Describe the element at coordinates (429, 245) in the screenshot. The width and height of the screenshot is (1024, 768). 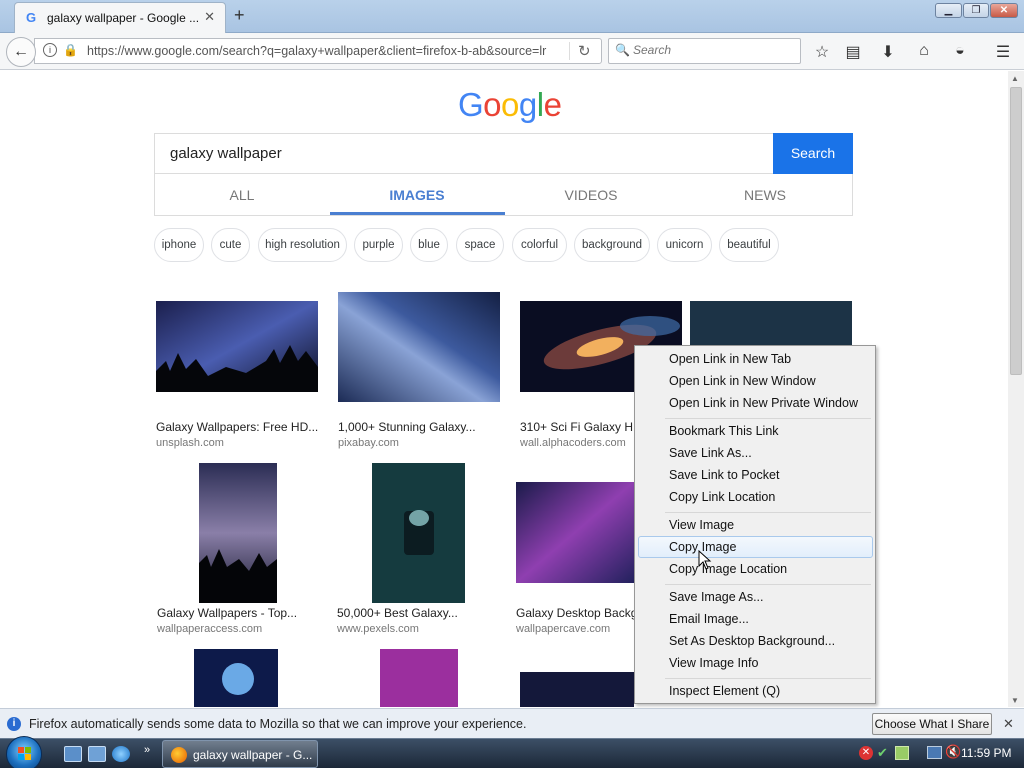
I see `filter-chip: blue` at that location.